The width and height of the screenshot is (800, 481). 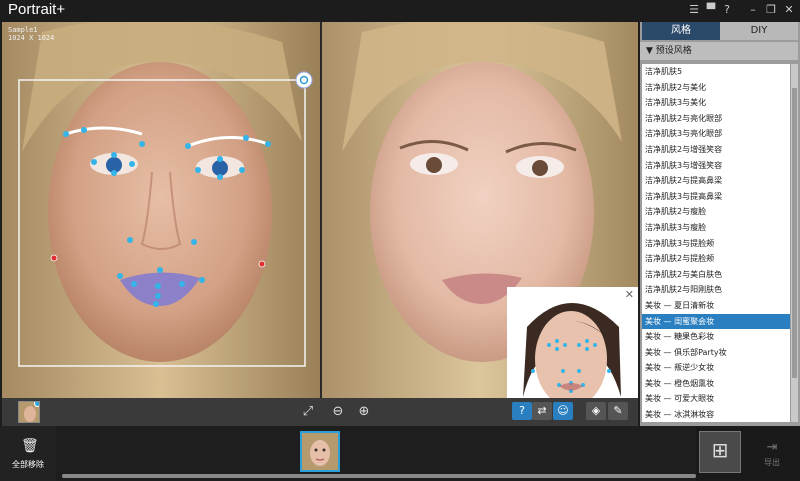 What do you see at coordinates (596, 411) in the screenshot?
I see `eraser-icon: ◈` at bounding box center [596, 411].